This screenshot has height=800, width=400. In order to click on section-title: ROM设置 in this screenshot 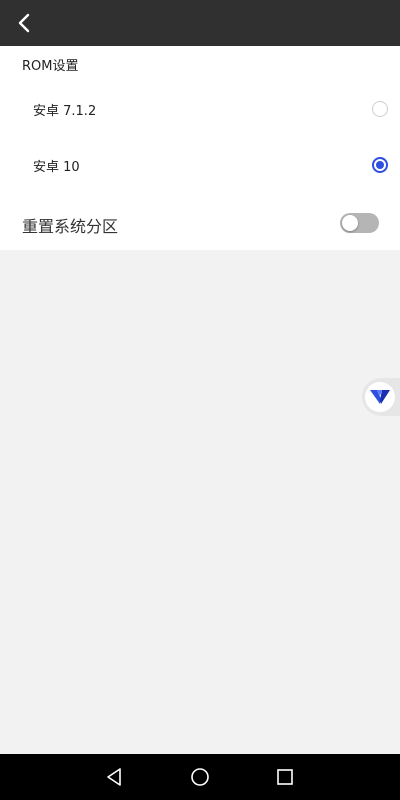, I will do `click(50, 66)`.